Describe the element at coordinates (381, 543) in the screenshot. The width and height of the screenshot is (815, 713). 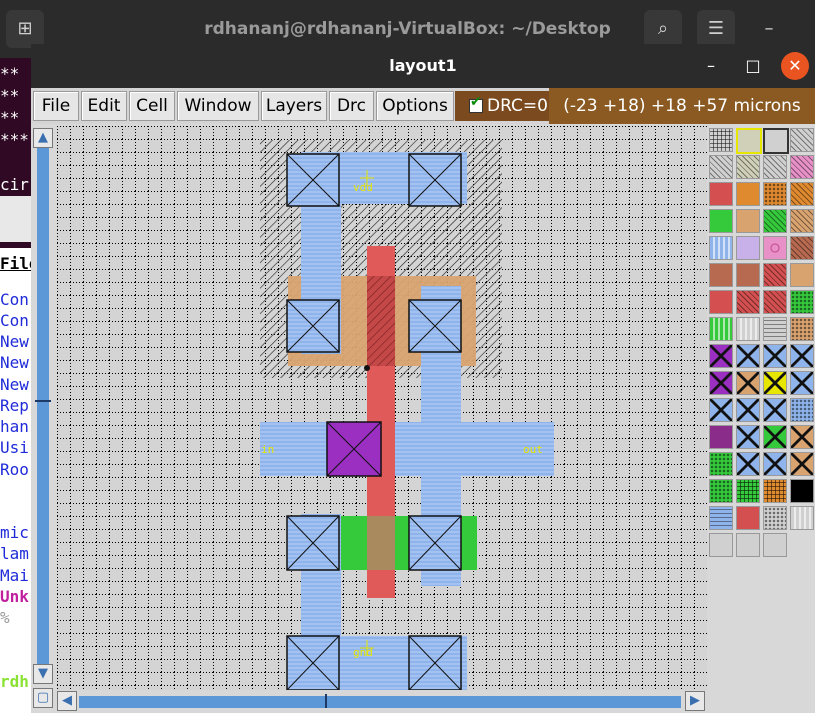
I see `nmos-channel` at that location.